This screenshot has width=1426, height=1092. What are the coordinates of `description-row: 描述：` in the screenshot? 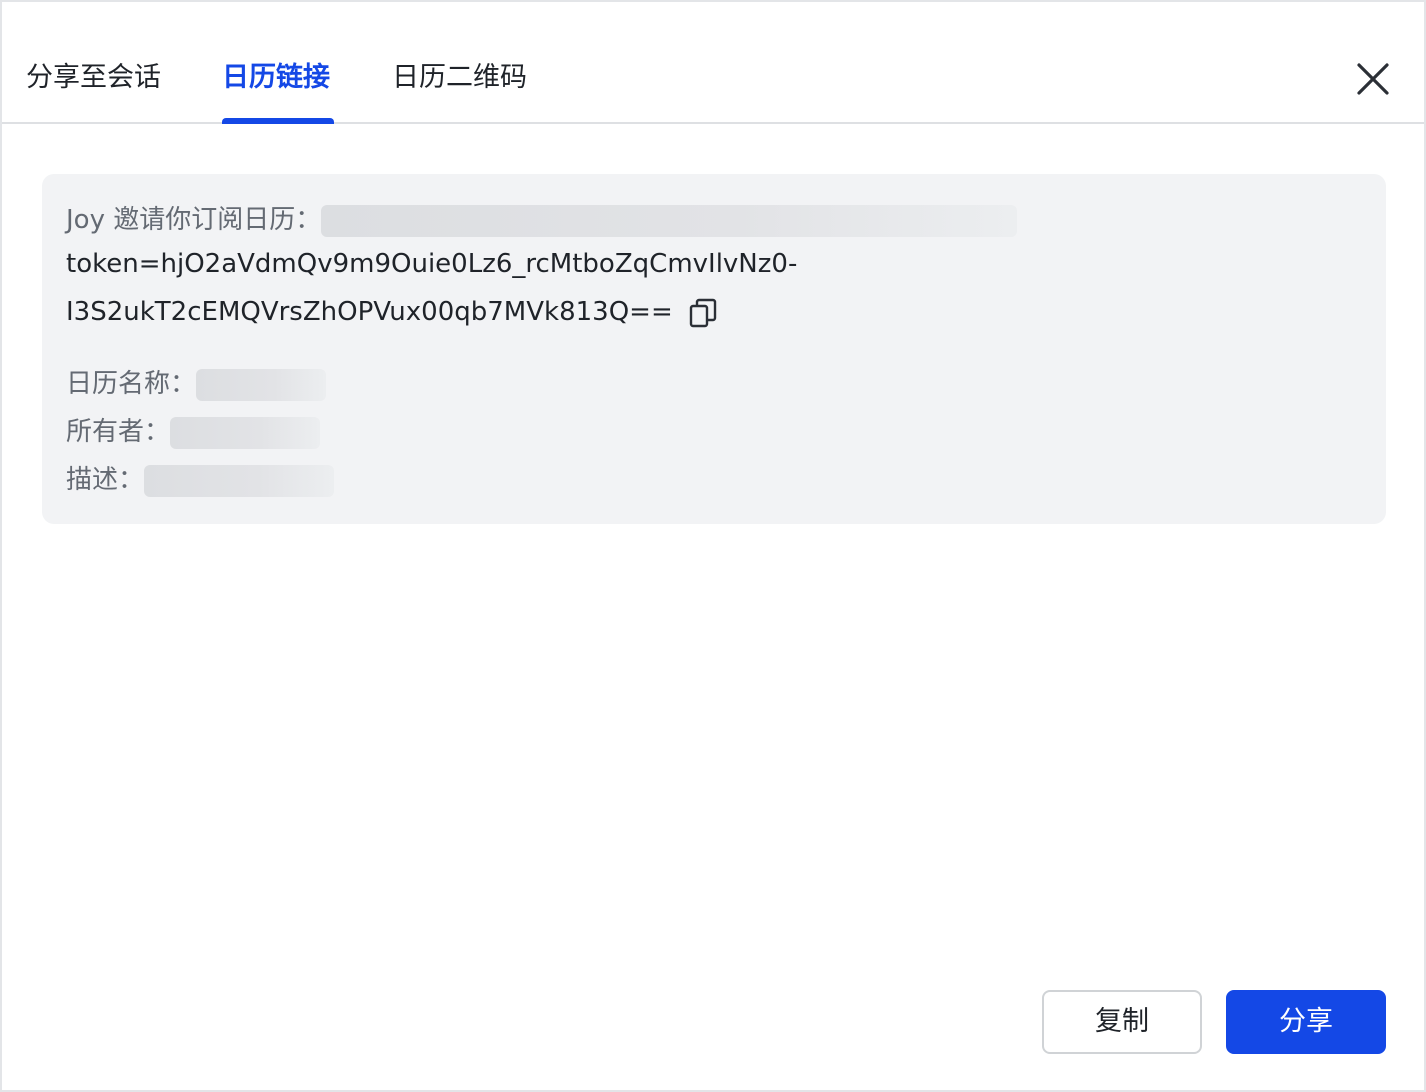 It's located at (200, 480).